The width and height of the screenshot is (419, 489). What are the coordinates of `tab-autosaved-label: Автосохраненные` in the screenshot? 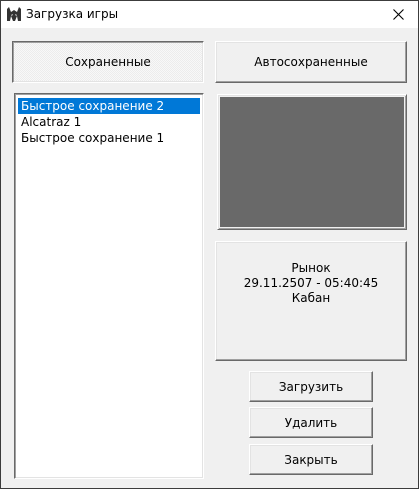 It's located at (311, 62).